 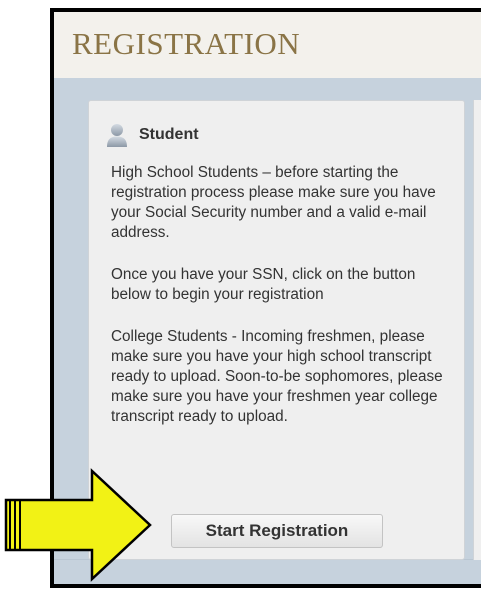 I want to click on card-header: Student, so click(x=152, y=135).